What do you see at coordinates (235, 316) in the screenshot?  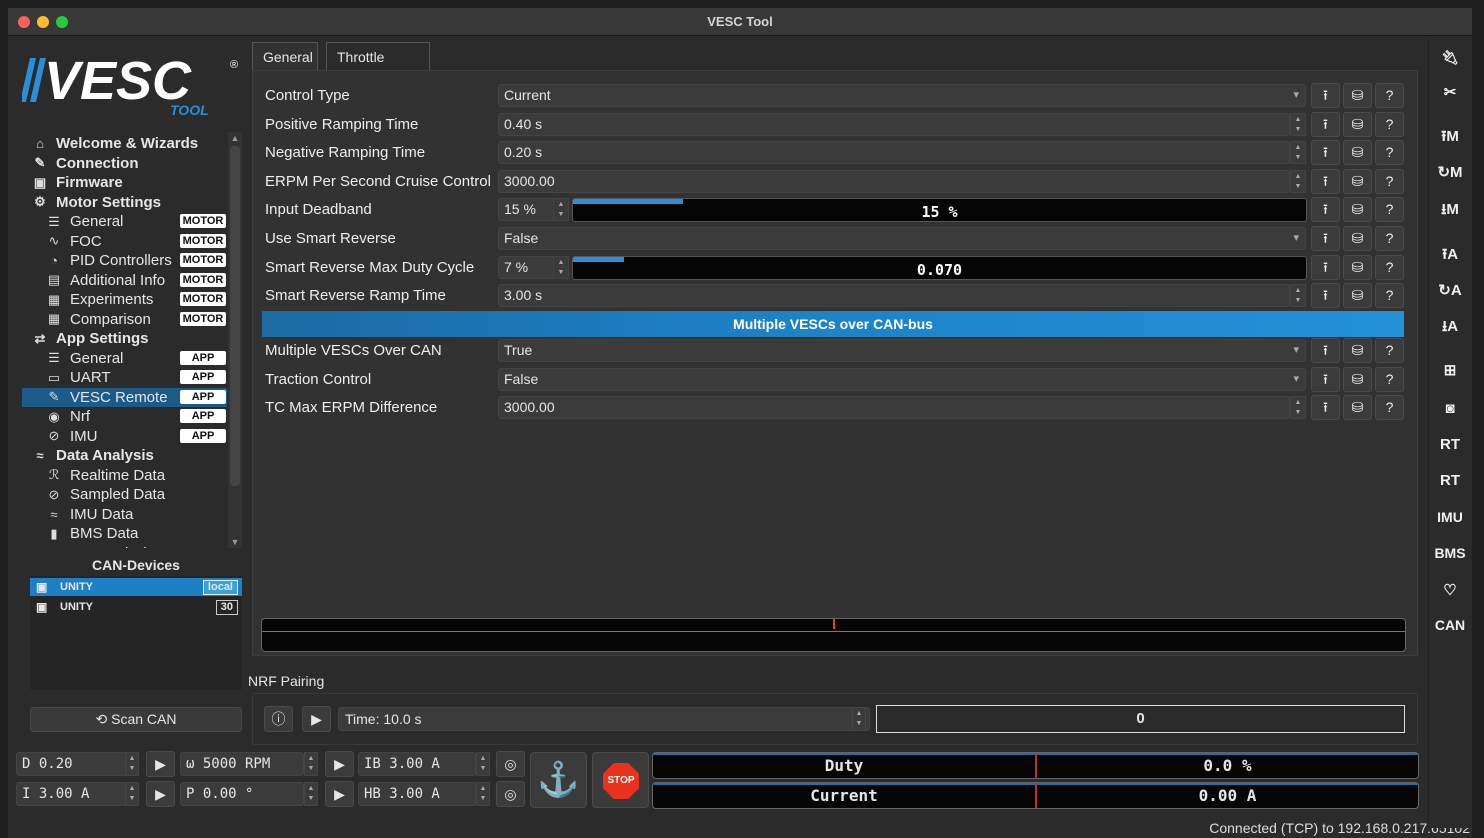 I see `scroll-thumb` at bounding box center [235, 316].